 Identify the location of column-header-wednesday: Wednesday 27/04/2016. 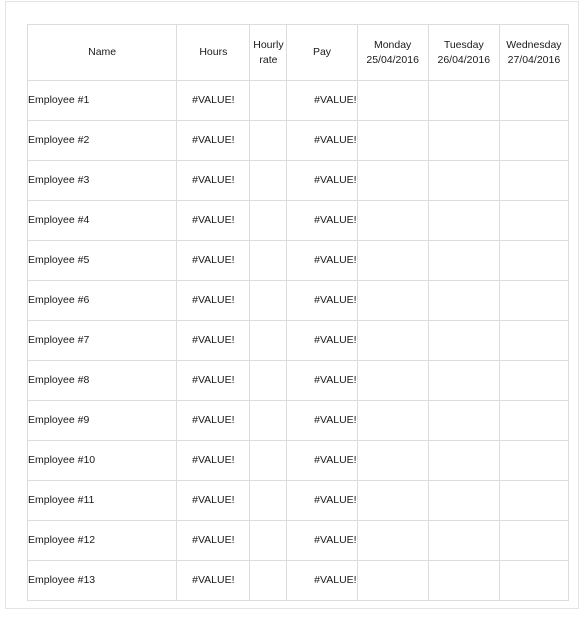
(534, 52).